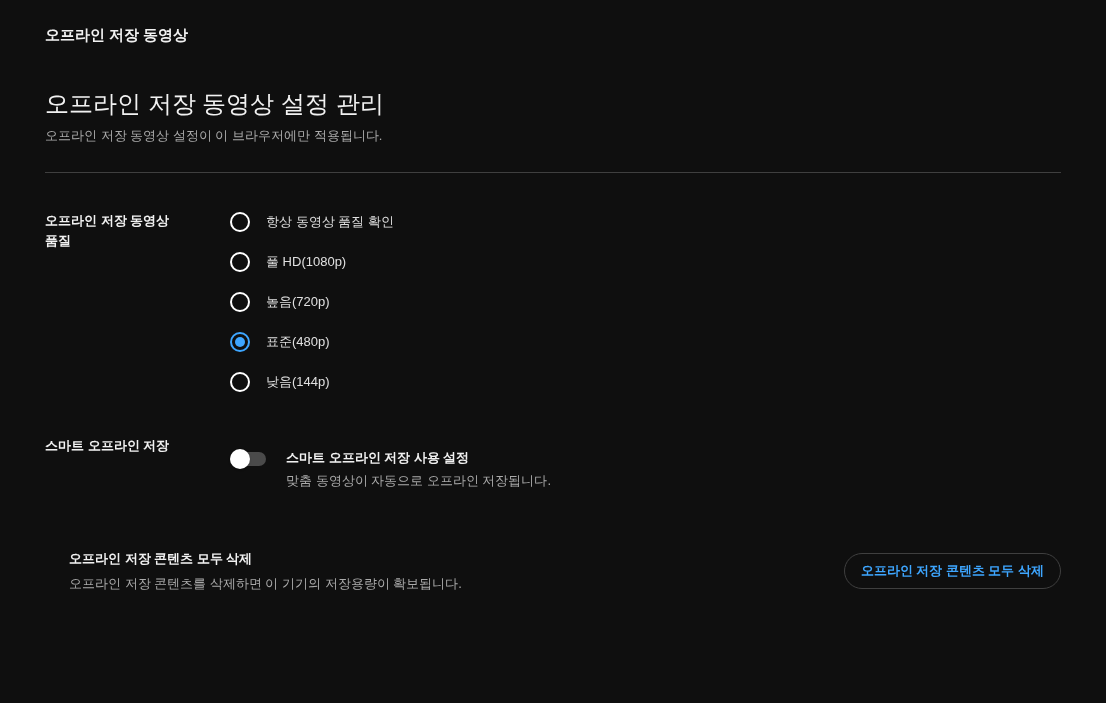 The width and height of the screenshot is (1106, 703). What do you see at coordinates (419, 481) in the screenshot?
I see `toggle-description: 맞춤 동영상이 자동으로 오프라인 저장됩니다.` at bounding box center [419, 481].